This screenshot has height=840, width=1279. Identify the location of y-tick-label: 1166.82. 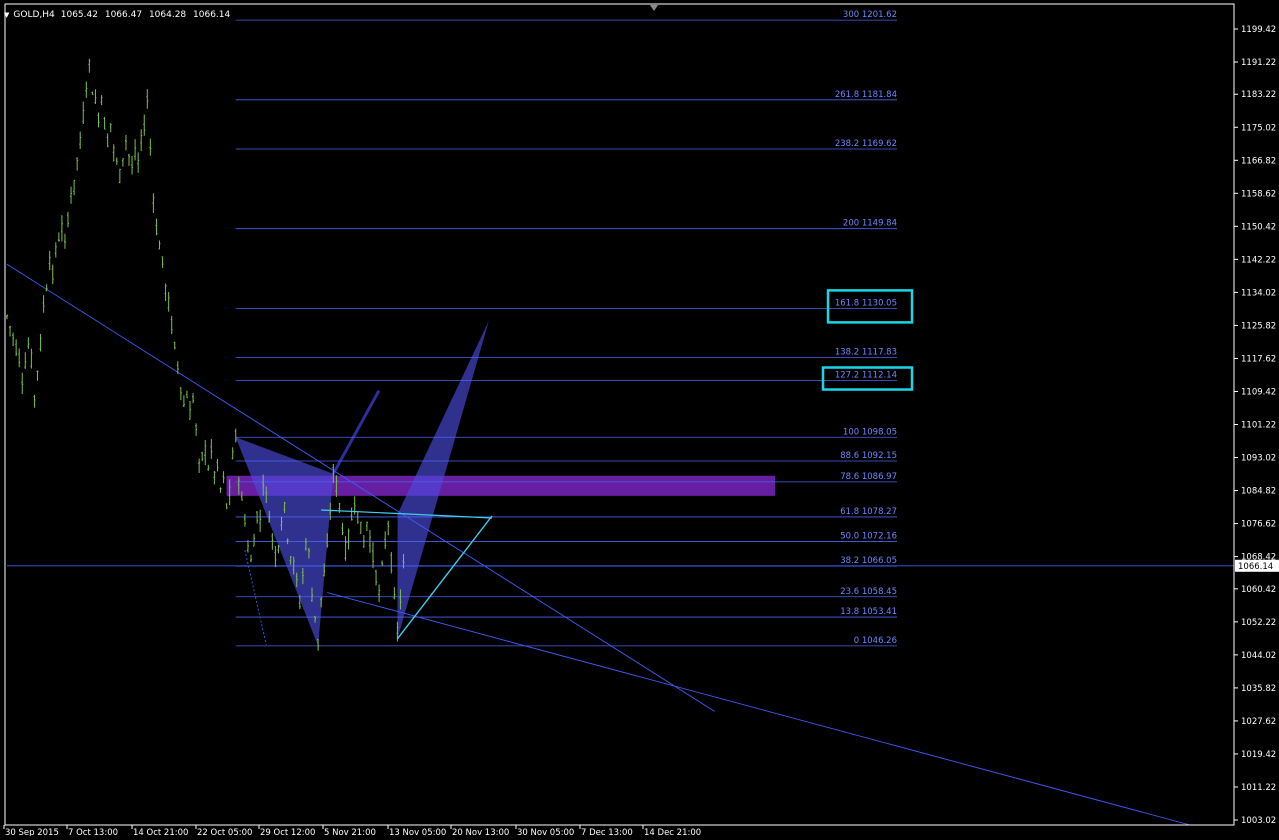
(1258, 161).